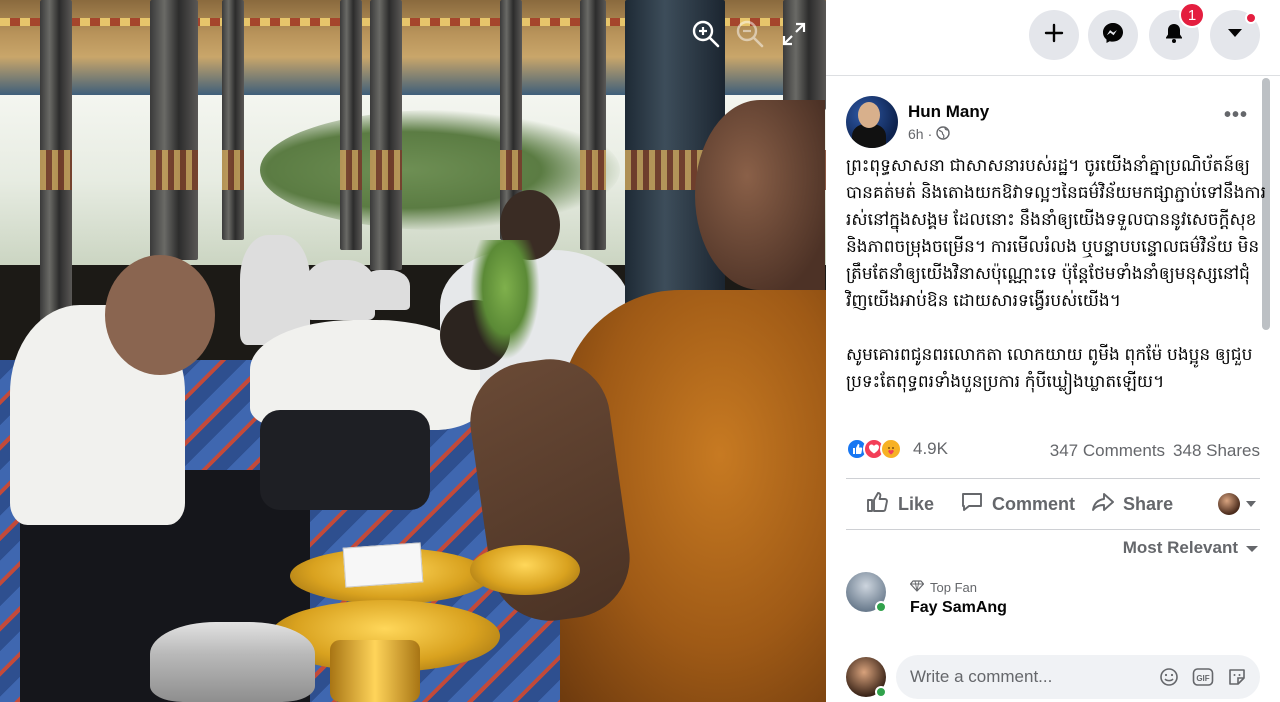 Image resolution: width=1280 pixels, height=702 pixels. Describe the element at coordinates (866, 677) in the screenshot. I see `my-avatar` at that location.